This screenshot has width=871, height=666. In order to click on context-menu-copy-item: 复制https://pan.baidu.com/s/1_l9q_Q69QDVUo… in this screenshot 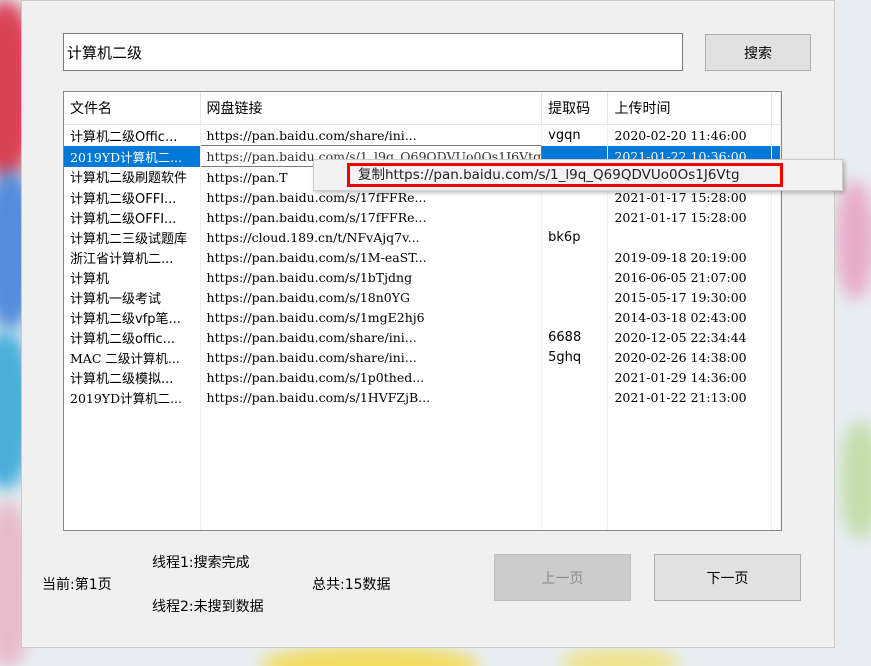, I will do `click(565, 175)`.